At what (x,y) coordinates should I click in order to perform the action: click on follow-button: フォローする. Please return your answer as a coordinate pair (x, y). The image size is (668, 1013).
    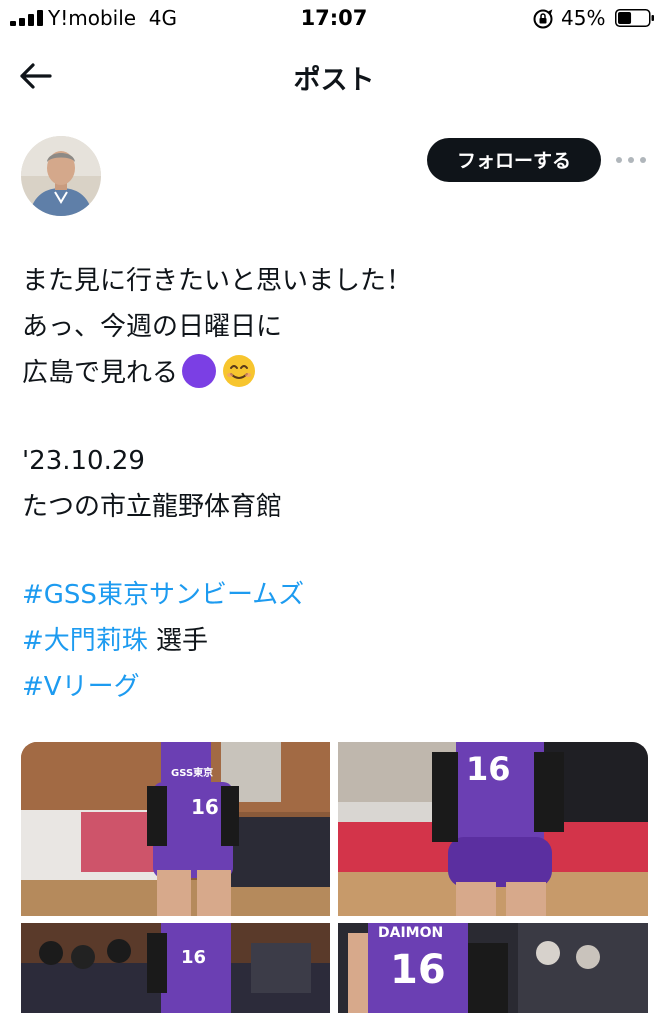
    Looking at the image, I should click on (514, 160).